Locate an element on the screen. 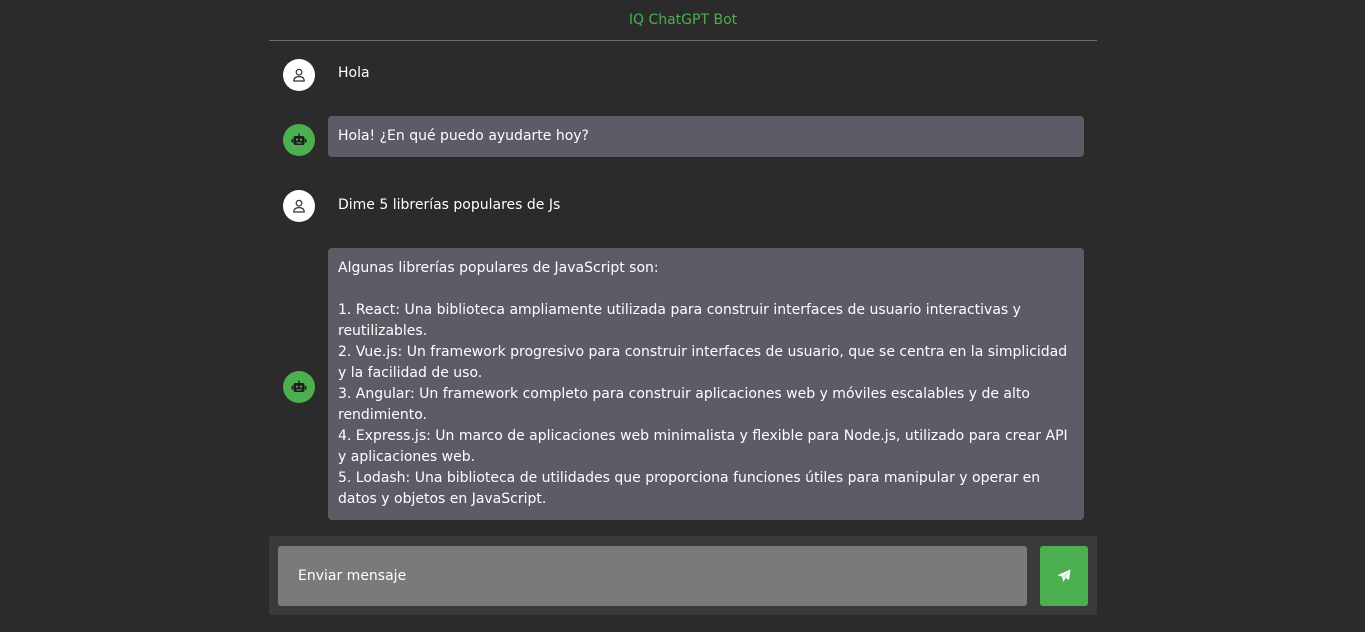 This screenshot has height=632, width=1365. message-text: Dime 5 librerías populares de Js is located at coordinates (449, 205).